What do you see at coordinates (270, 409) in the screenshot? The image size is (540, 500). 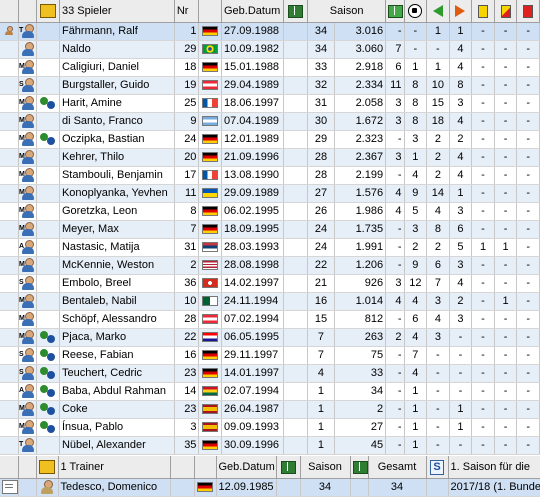 I see `player-row: M Coke 23 26.04.1987 1 2-1-1- - -` at bounding box center [270, 409].